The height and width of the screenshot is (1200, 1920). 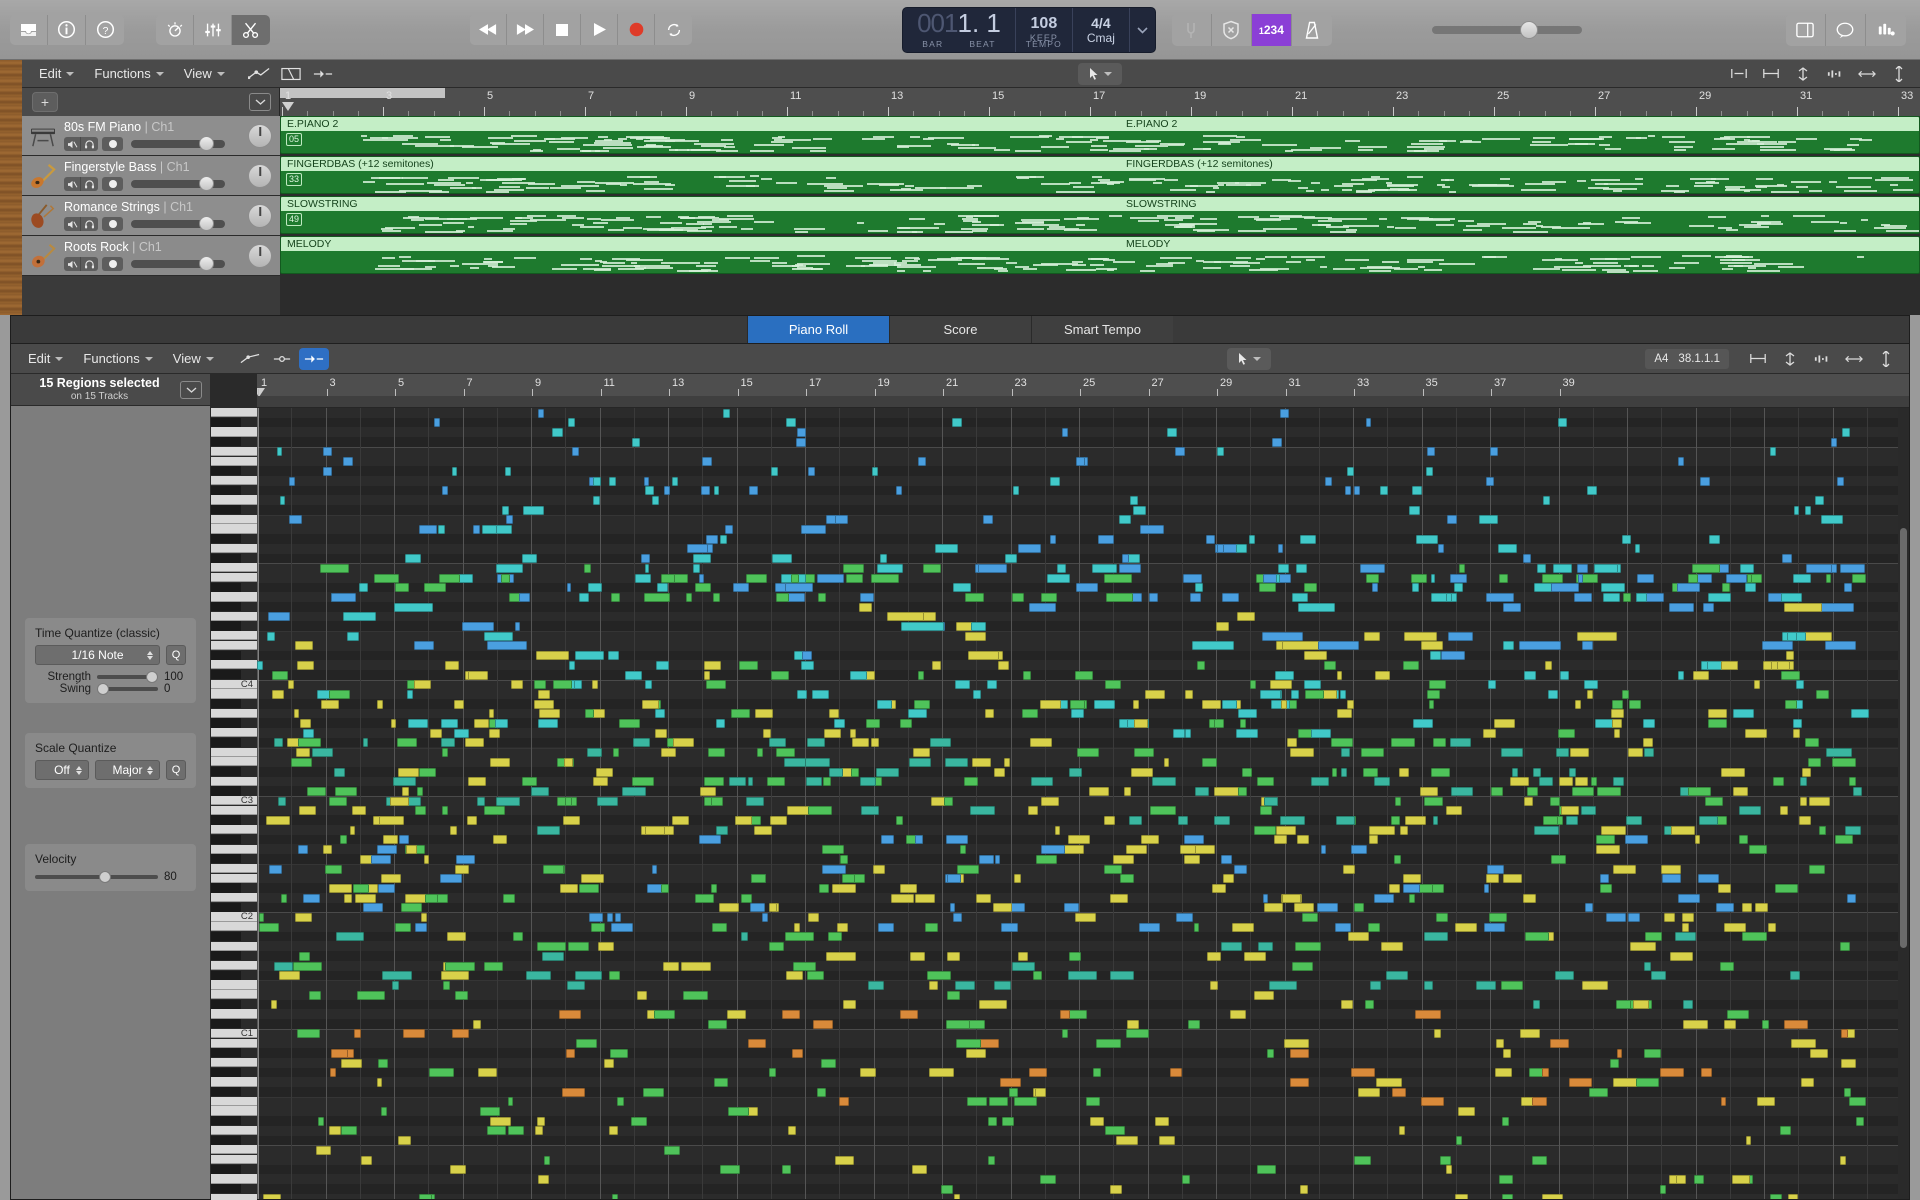 I want to click on cycle-button, so click(x=673, y=29).